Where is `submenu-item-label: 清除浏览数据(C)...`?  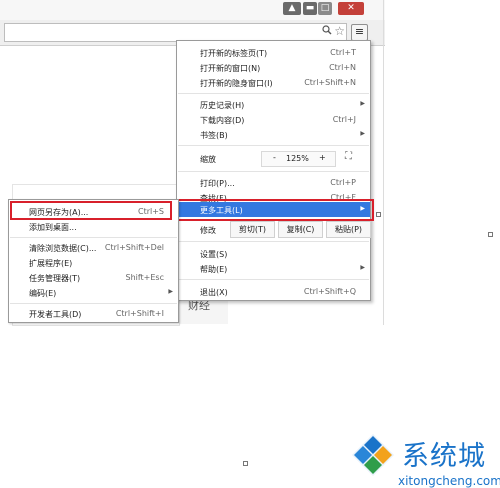
submenu-item-label: 清除浏览数据(C)... is located at coordinates (63, 248).